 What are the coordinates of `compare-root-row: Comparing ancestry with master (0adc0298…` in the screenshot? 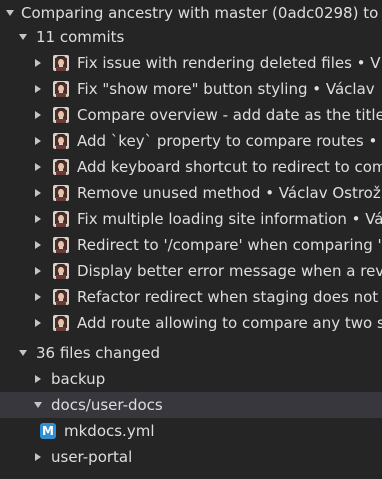 It's located at (191, 13).